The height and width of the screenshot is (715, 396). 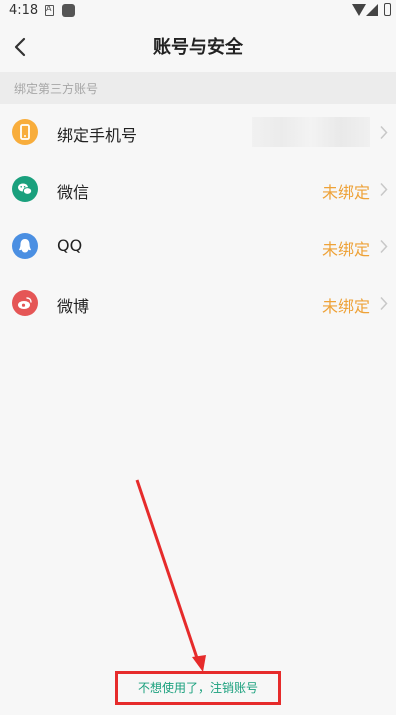 What do you see at coordinates (25, 246) in the screenshot?
I see `qq-icon` at bounding box center [25, 246].